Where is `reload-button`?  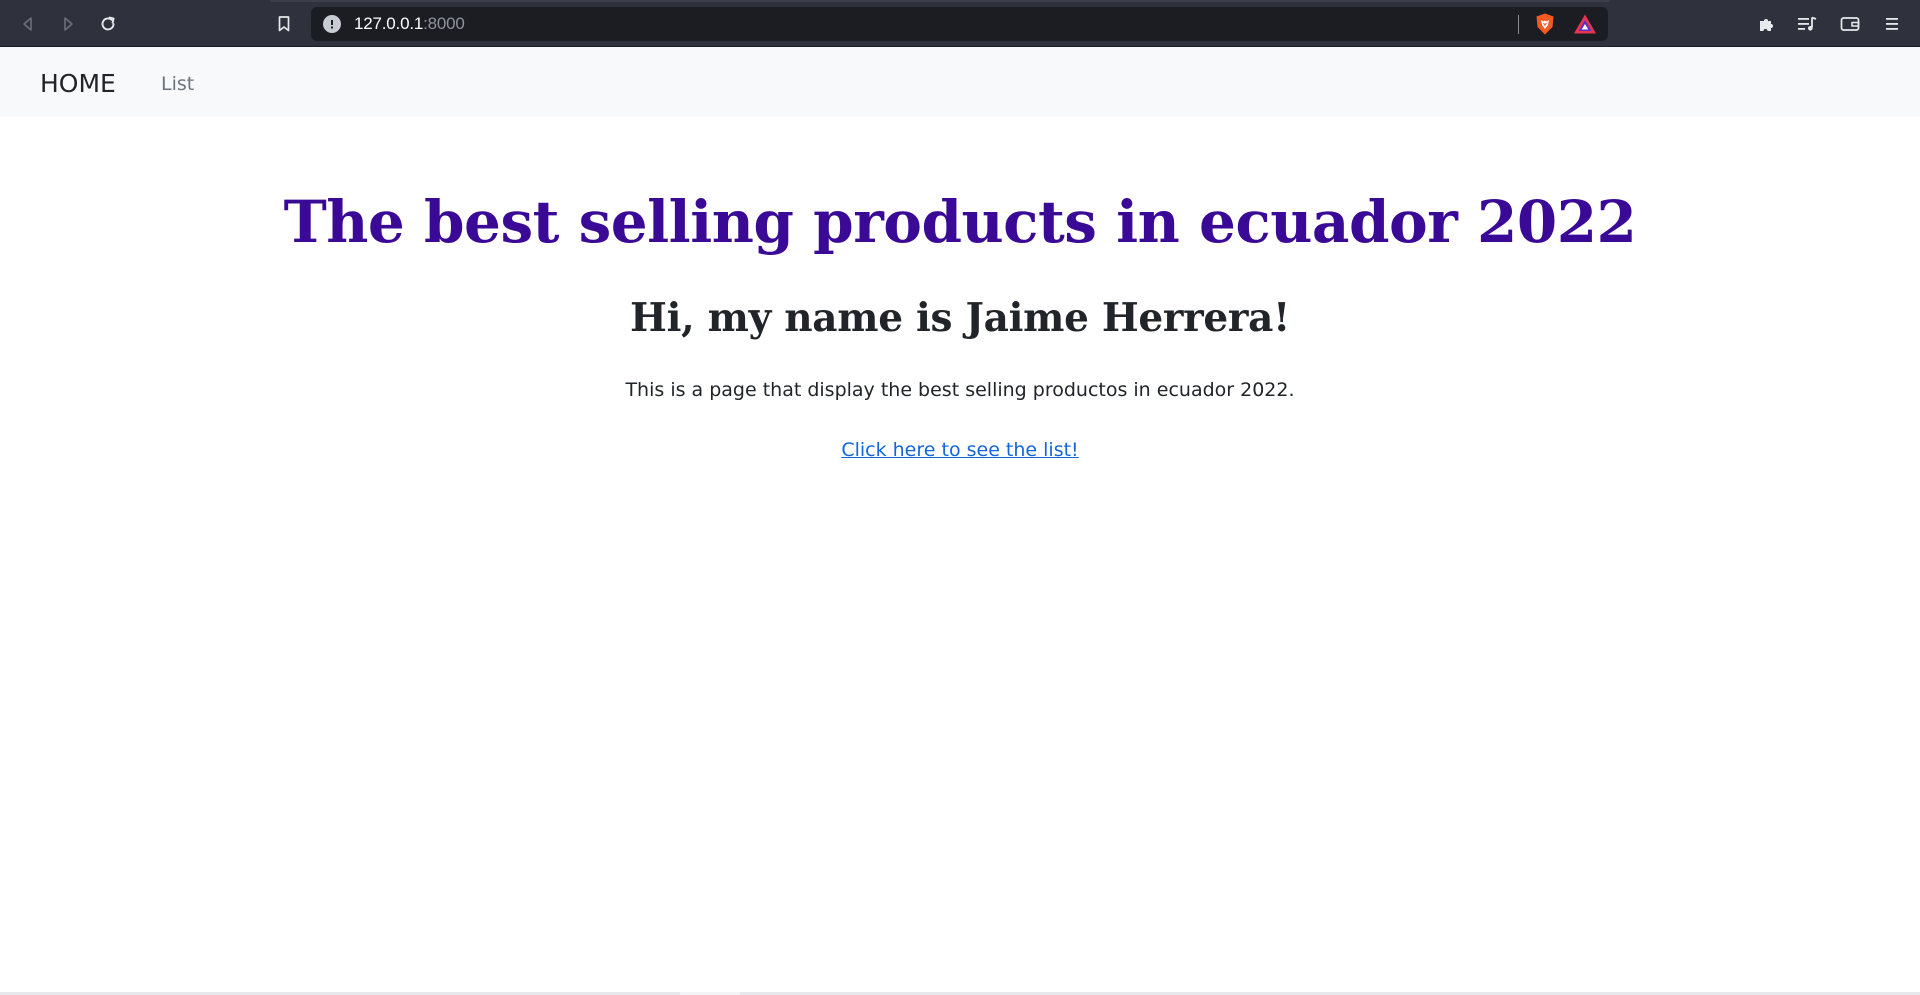 reload-button is located at coordinates (107, 23).